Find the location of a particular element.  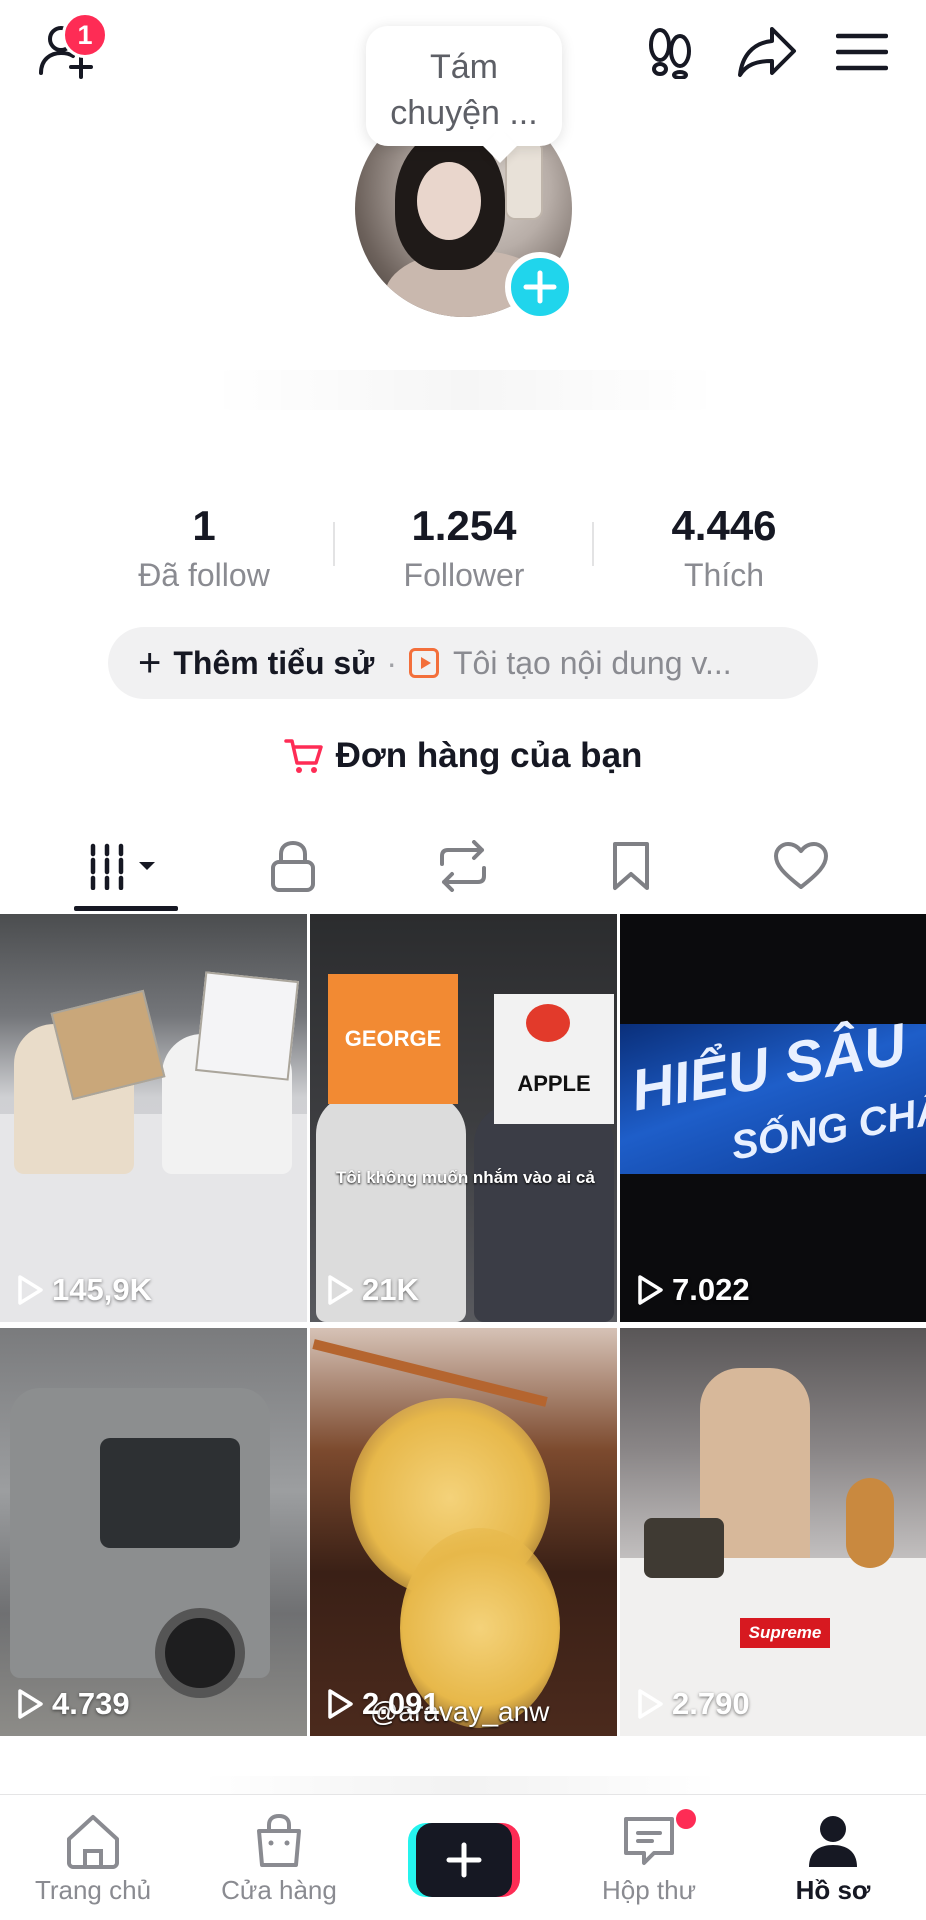

menu-button is located at coordinates (862, 52).